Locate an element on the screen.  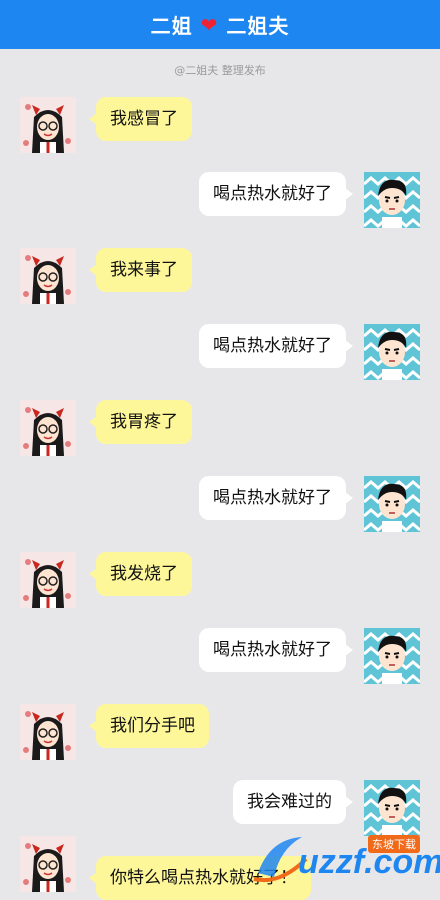
chat-header: 二姐 ❤ 二姐夫 is located at coordinates (220, 24).